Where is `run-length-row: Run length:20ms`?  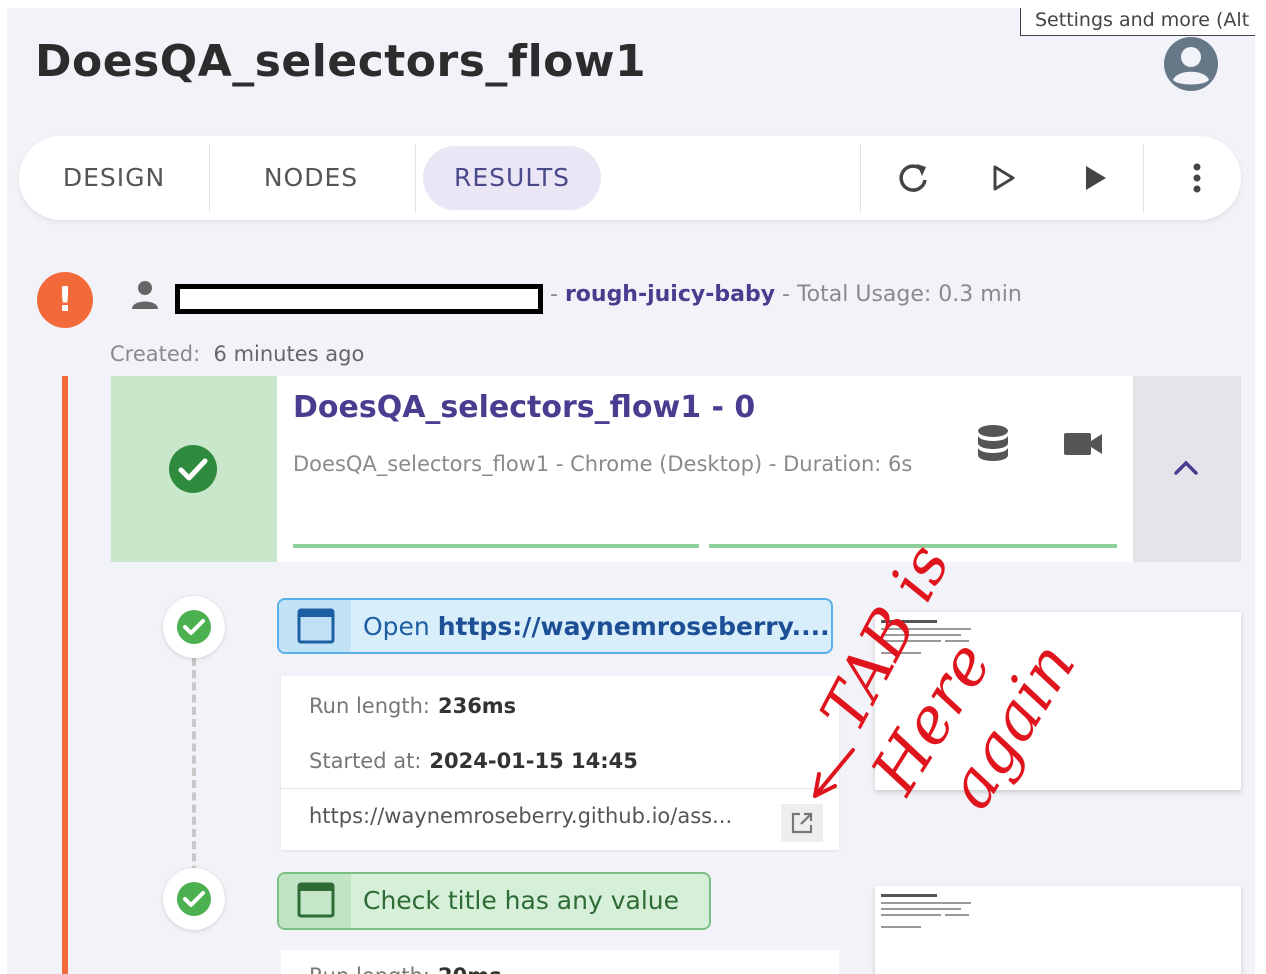
run-length-row: Run length:20ms is located at coordinates (405, 969).